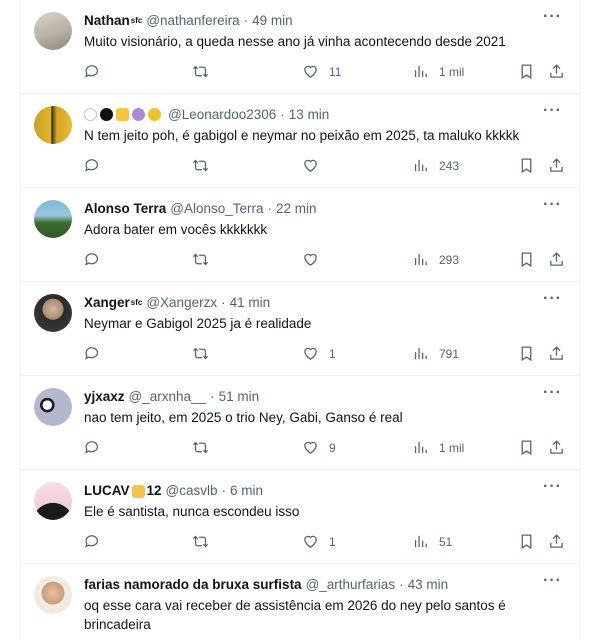  I want to click on display-name: LUCAV, so click(107, 491).